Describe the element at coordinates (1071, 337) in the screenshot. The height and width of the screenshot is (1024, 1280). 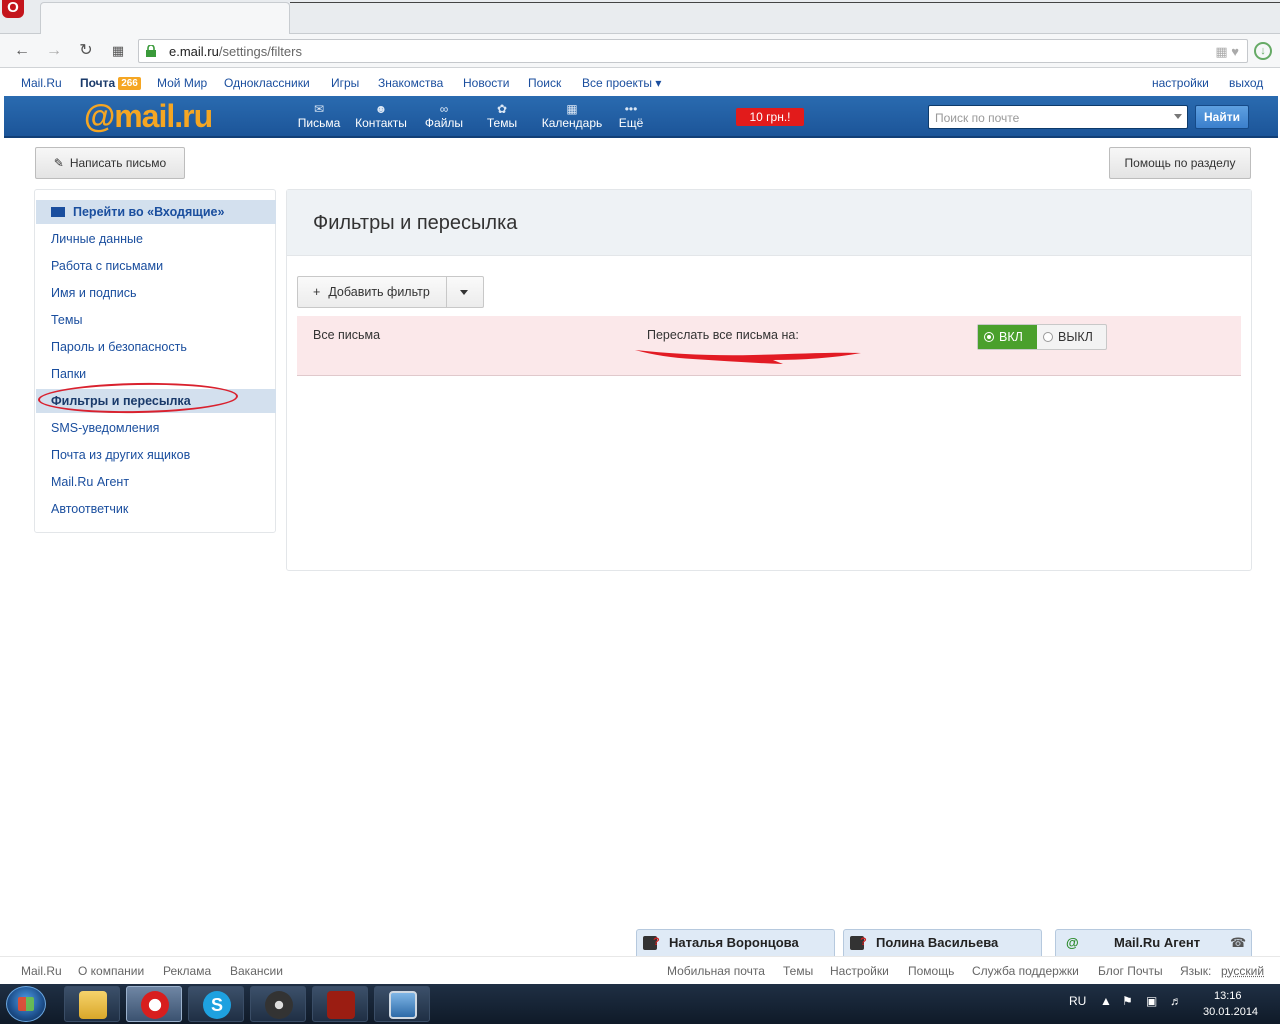
I see `toggle-off-option: ВЫКЛ` at that location.